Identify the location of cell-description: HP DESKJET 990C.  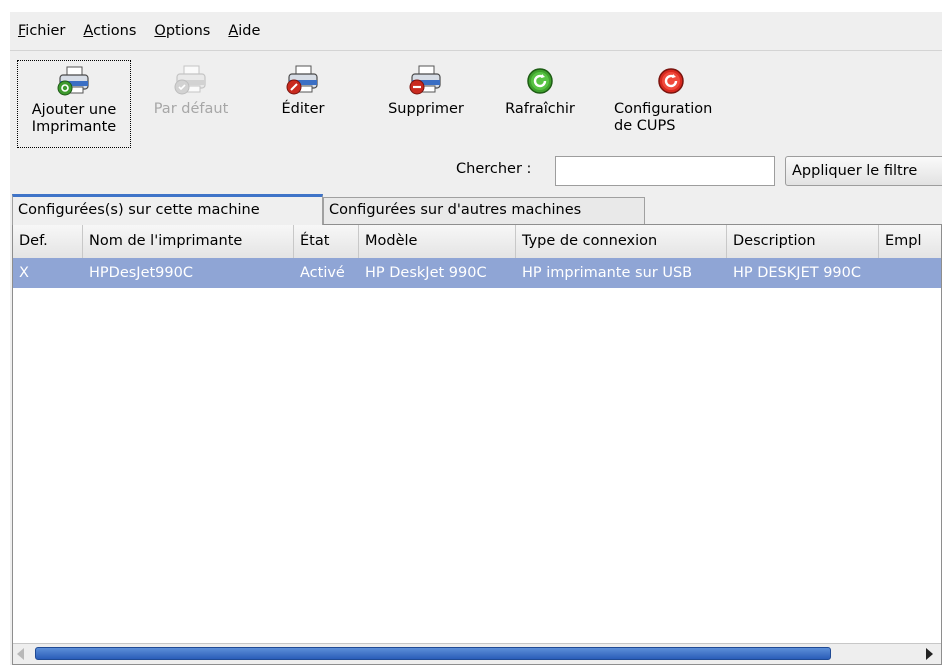
(797, 273).